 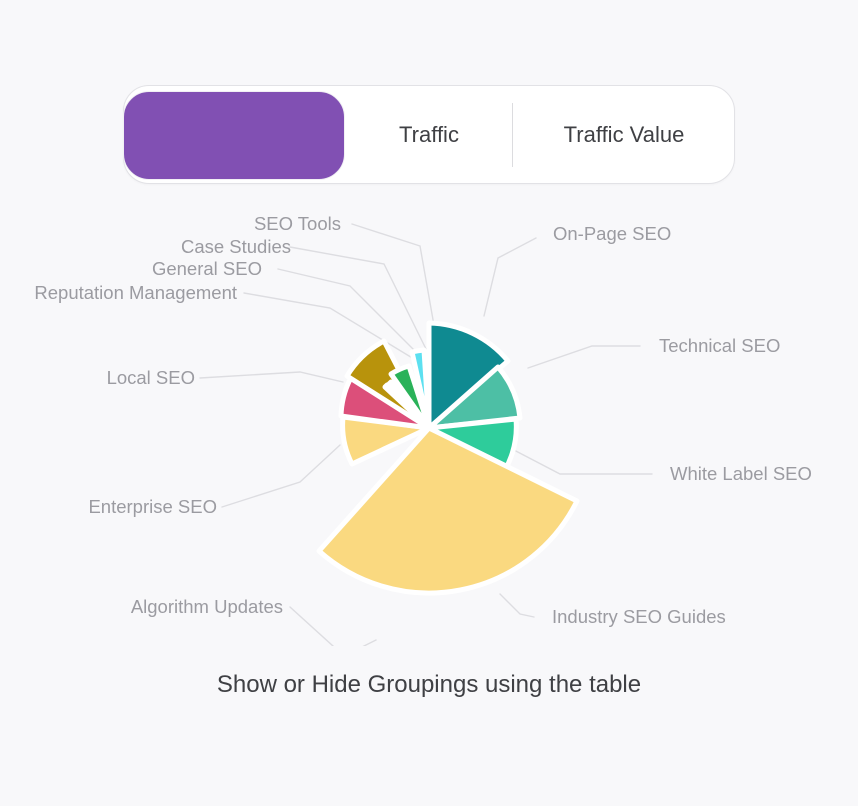 What do you see at coordinates (135, 292) in the screenshot?
I see `pie-label-reputation-management: Reputation Management` at bounding box center [135, 292].